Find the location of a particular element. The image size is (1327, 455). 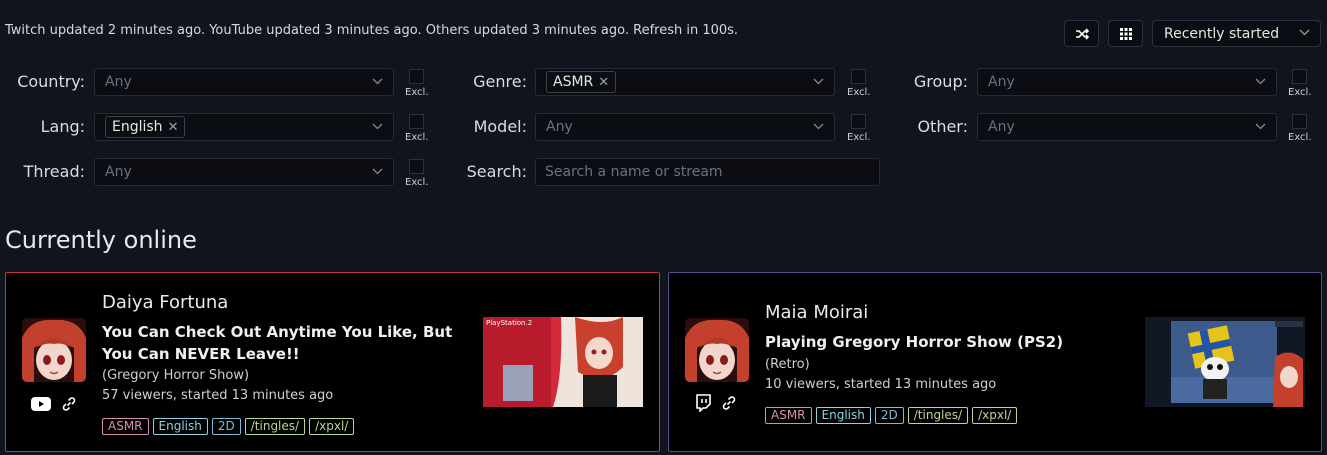

model-excl-checkbox is located at coordinates (858, 121).